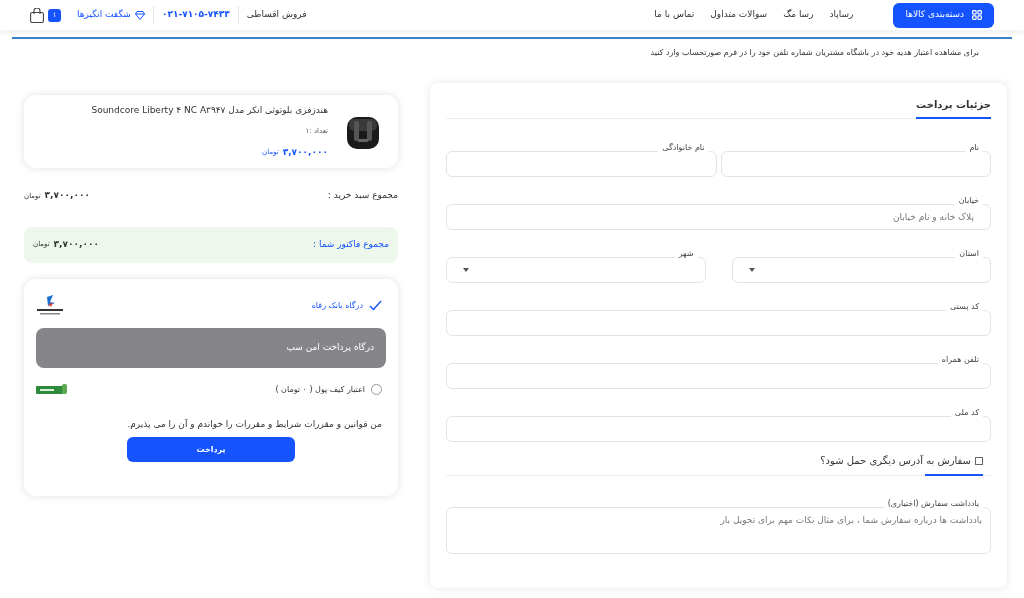  I want to click on nav-link: رسا مگ, so click(798, 15).